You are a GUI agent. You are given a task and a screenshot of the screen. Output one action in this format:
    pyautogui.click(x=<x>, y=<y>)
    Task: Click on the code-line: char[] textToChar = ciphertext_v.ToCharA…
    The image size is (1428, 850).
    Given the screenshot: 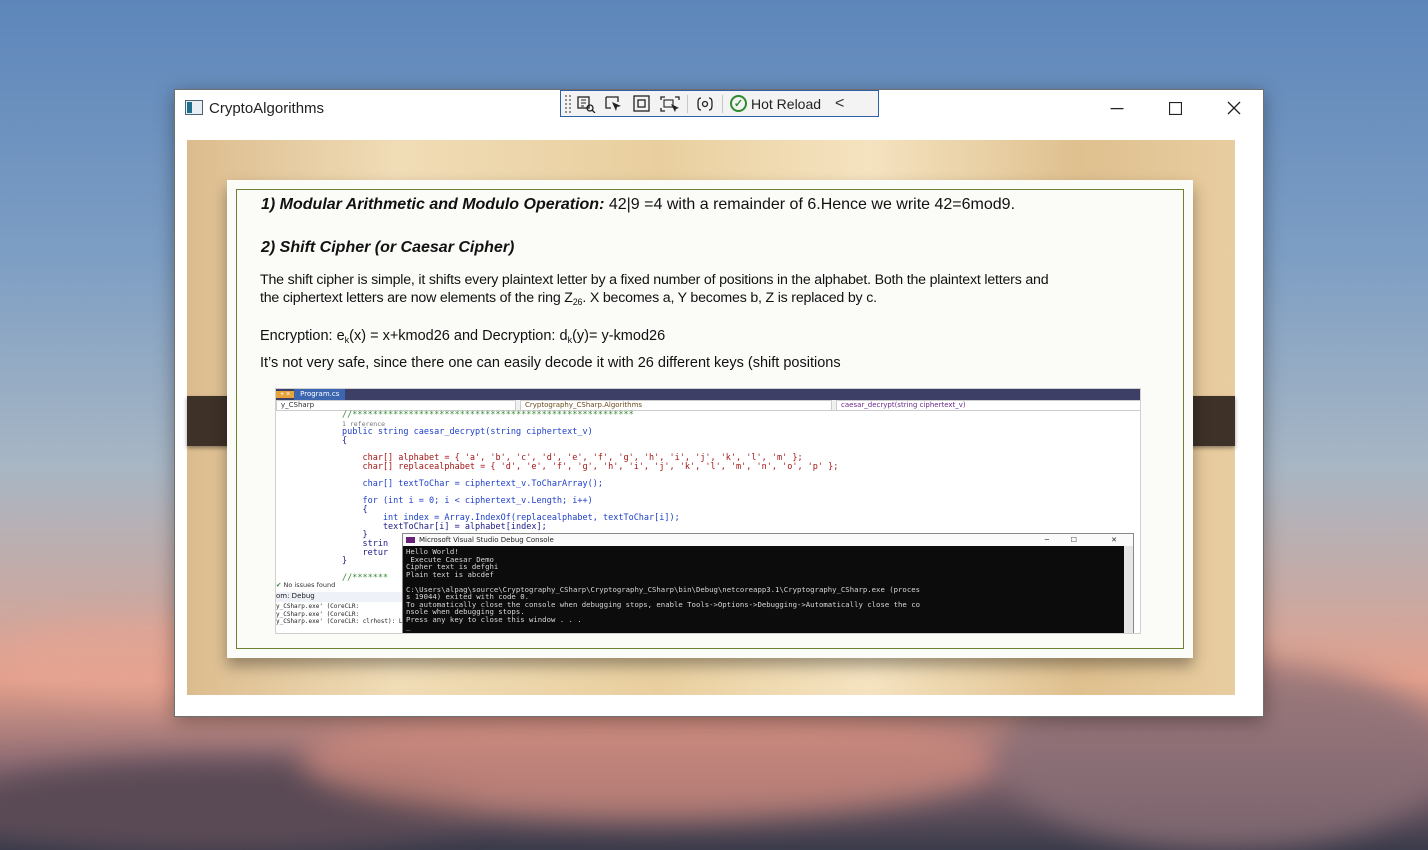 What is the action you would take?
    pyautogui.click(x=472, y=483)
    